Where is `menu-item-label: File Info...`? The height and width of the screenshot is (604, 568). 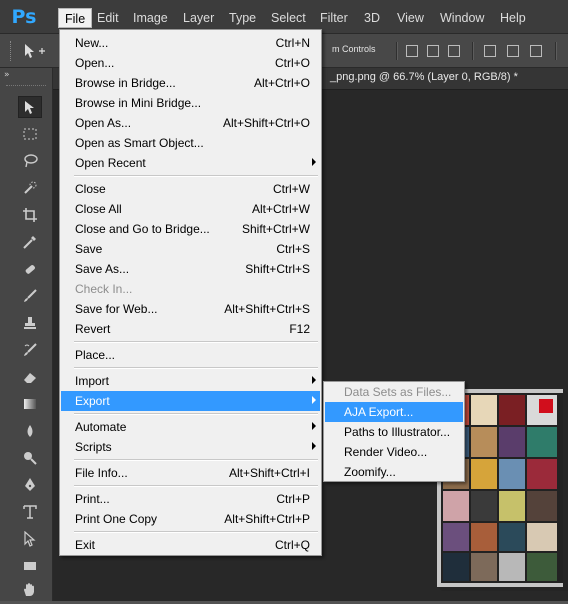 menu-item-label: File Info... is located at coordinates (101, 473).